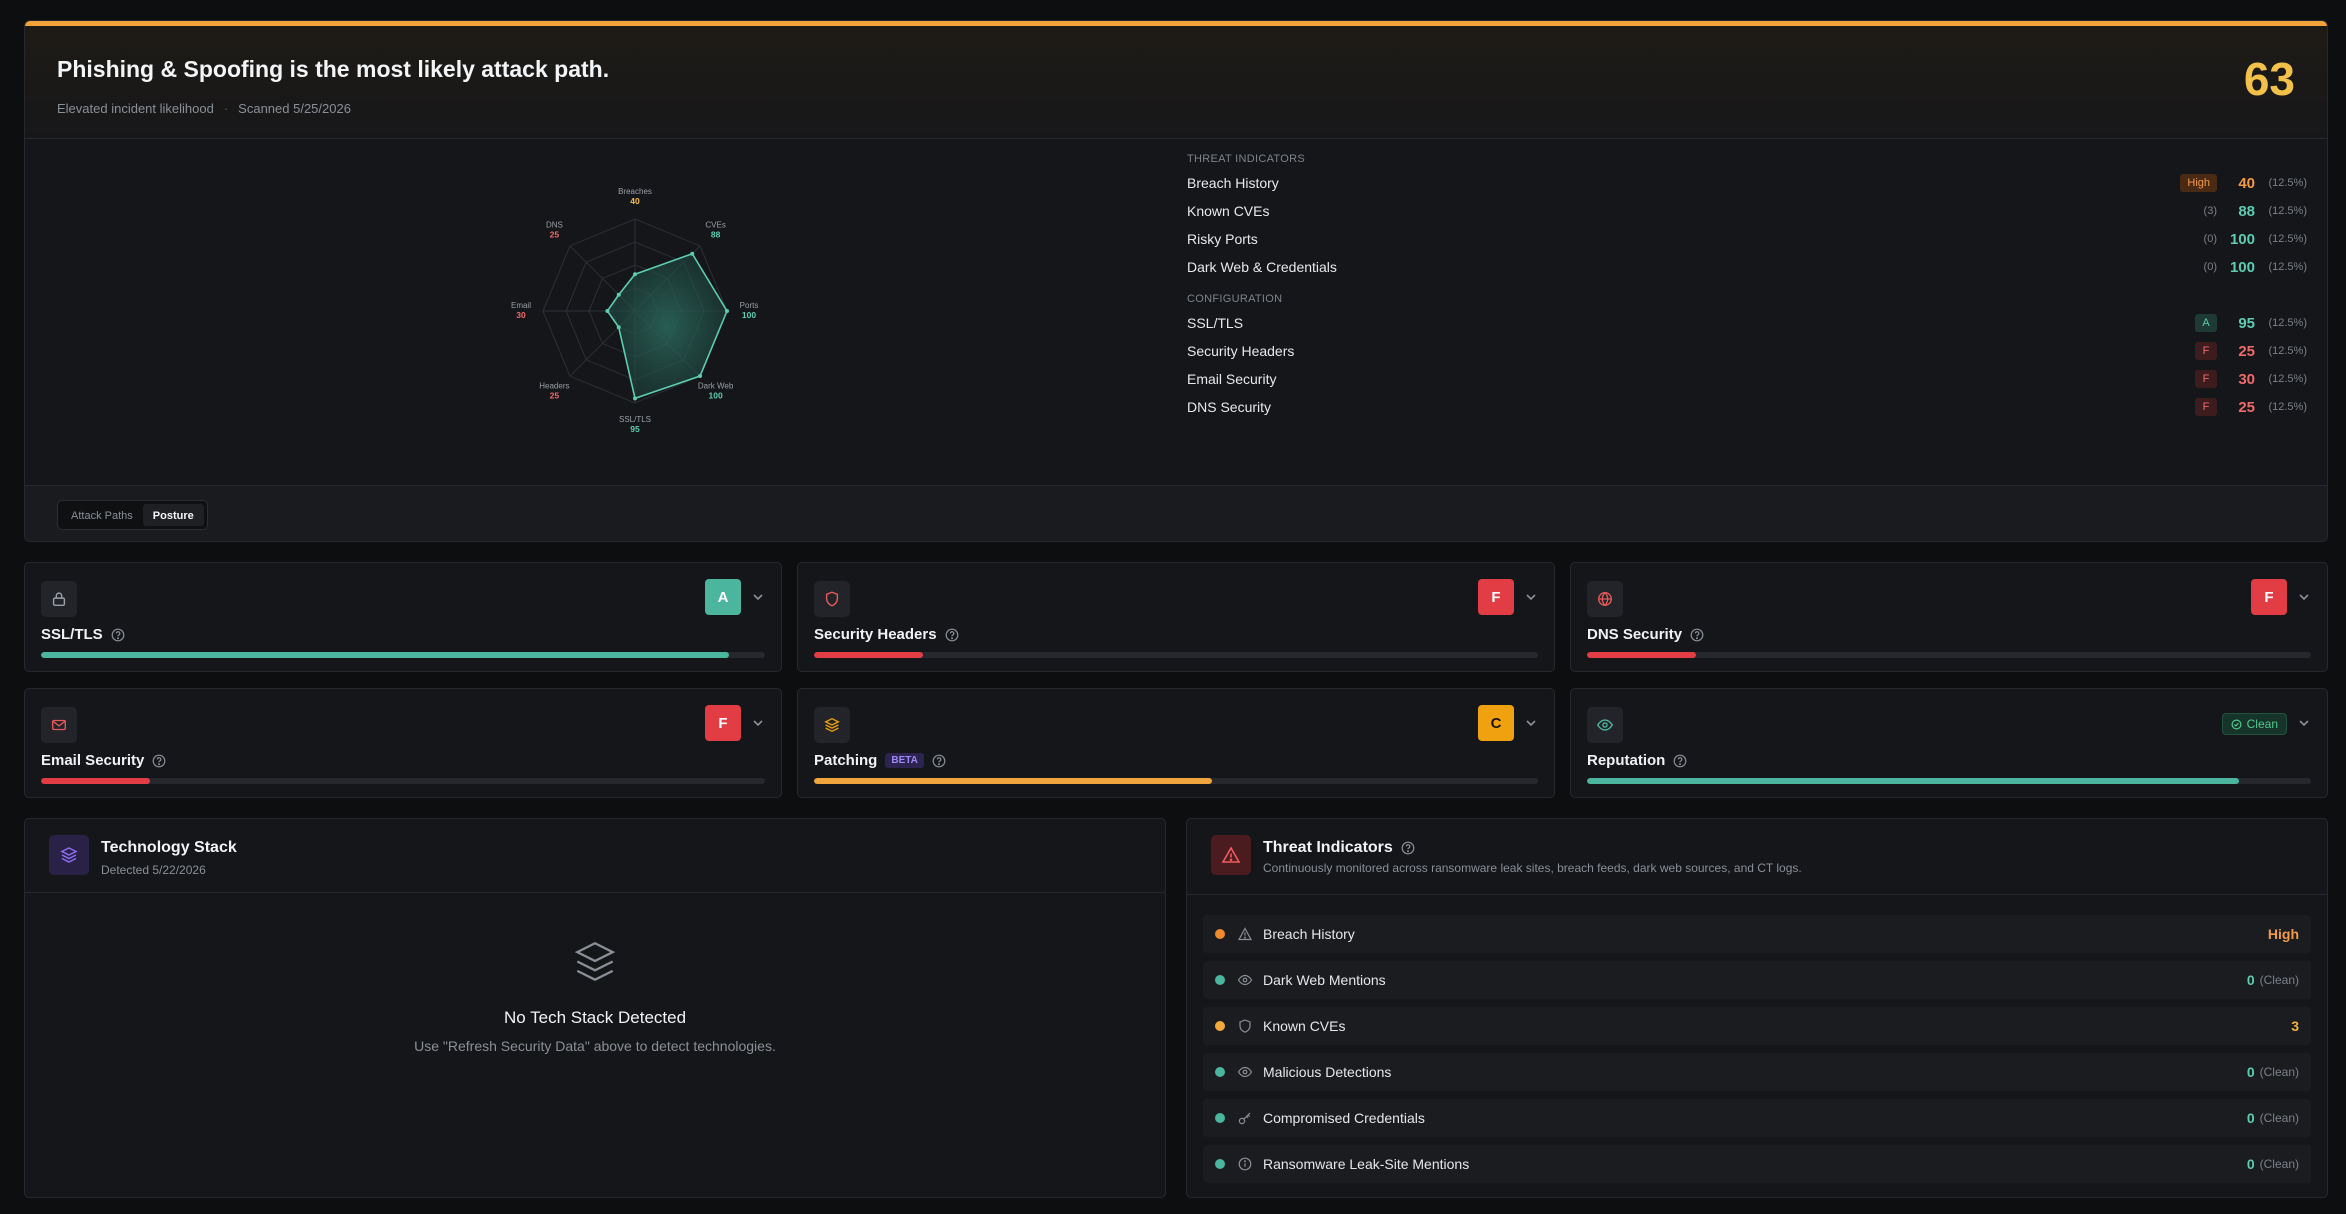  What do you see at coordinates (1176, 743) in the screenshot?
I see `posture-card-patching: C Patching BETA` at bounding box center [1176, 743].